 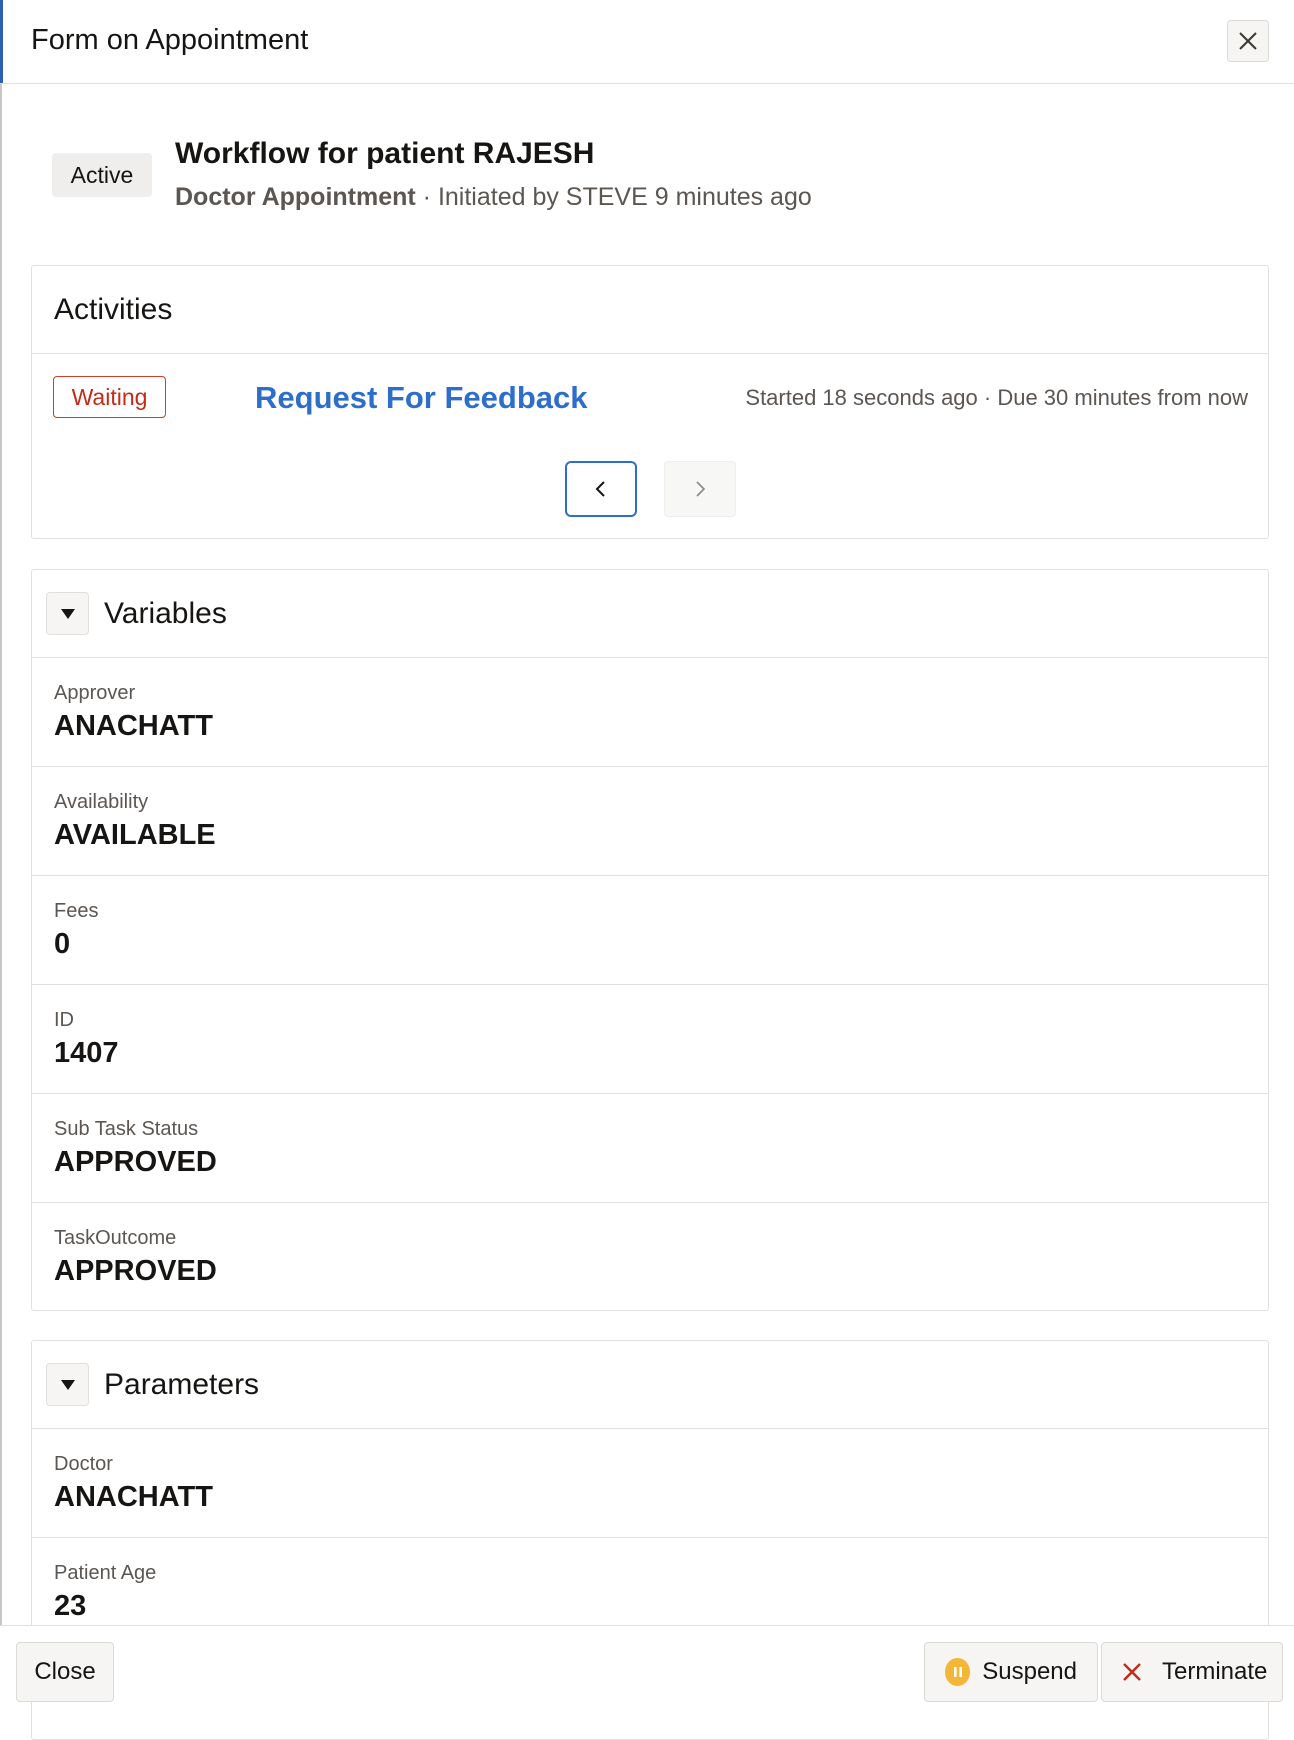 What do you see at coordinates (182, 1384) in the screenshot?
I see `parameters-title: Parameters` at bounding box center [182, 1384].